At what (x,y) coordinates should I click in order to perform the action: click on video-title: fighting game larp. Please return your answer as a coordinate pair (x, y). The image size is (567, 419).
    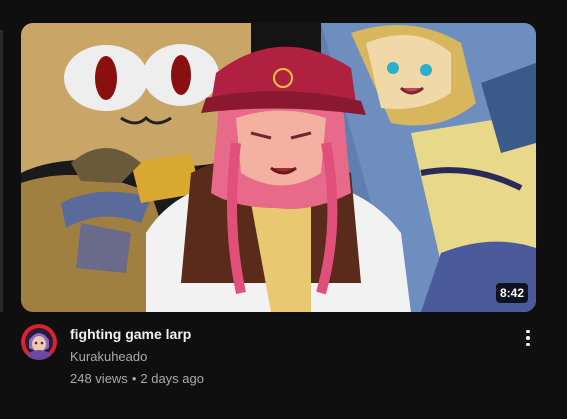
    Looking at the image, I should click on (285, 334).